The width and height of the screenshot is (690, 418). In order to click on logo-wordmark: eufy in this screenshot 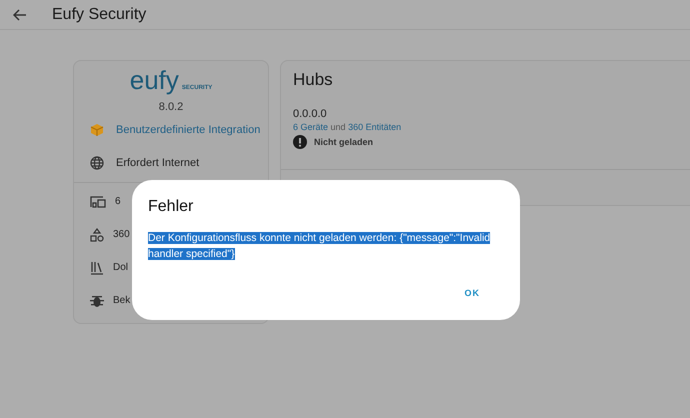, I will do `click(154, 80)`.